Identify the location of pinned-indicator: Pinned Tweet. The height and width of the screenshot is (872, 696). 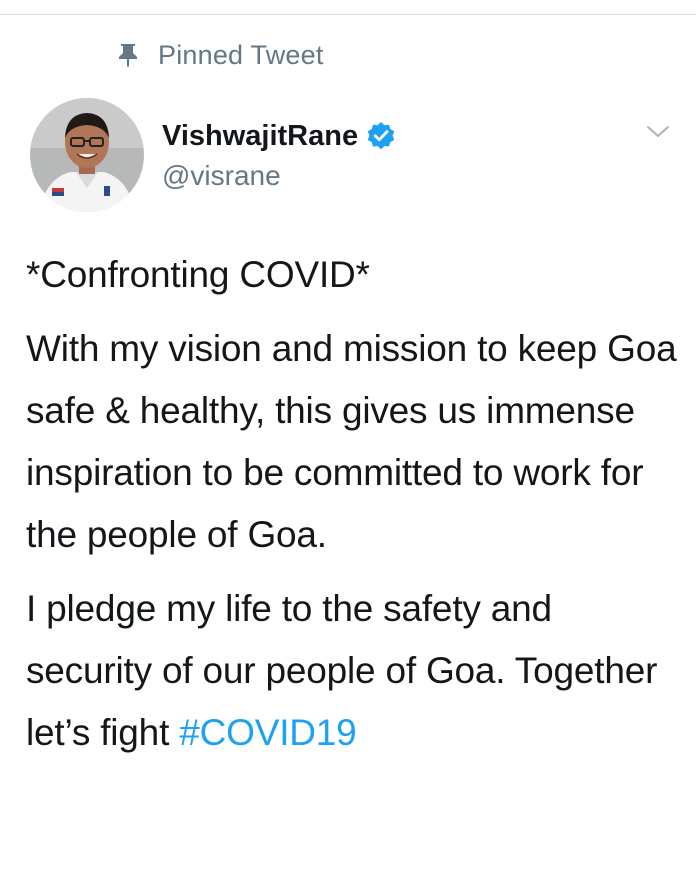
(220, 55).